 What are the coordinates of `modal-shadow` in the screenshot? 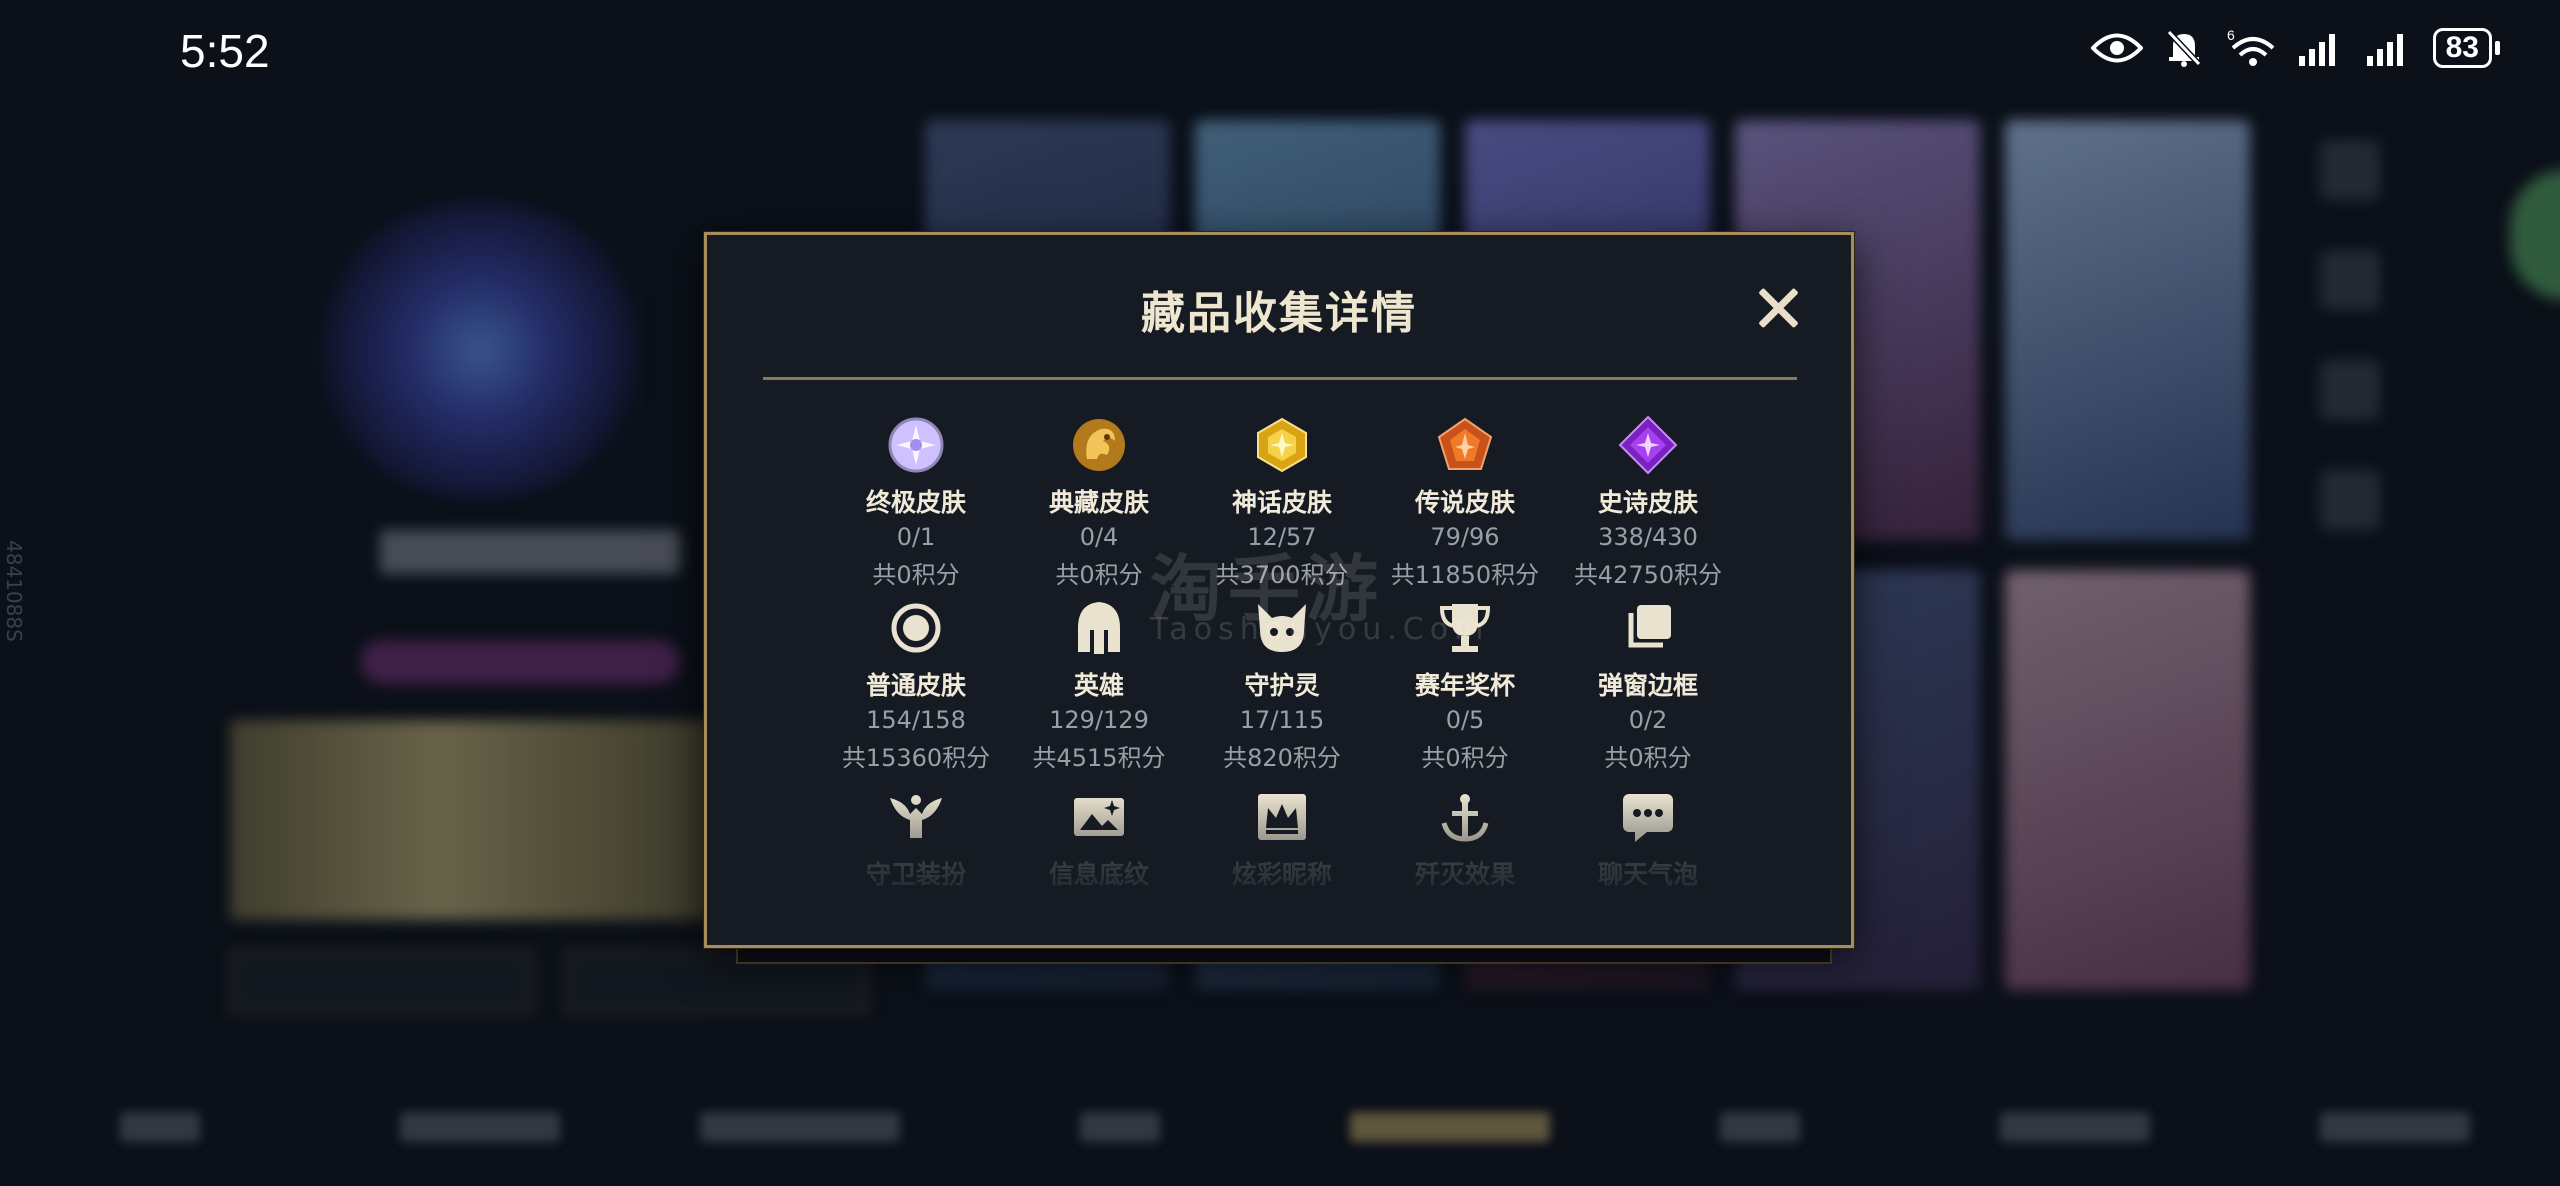 It's located at (1284, 956).